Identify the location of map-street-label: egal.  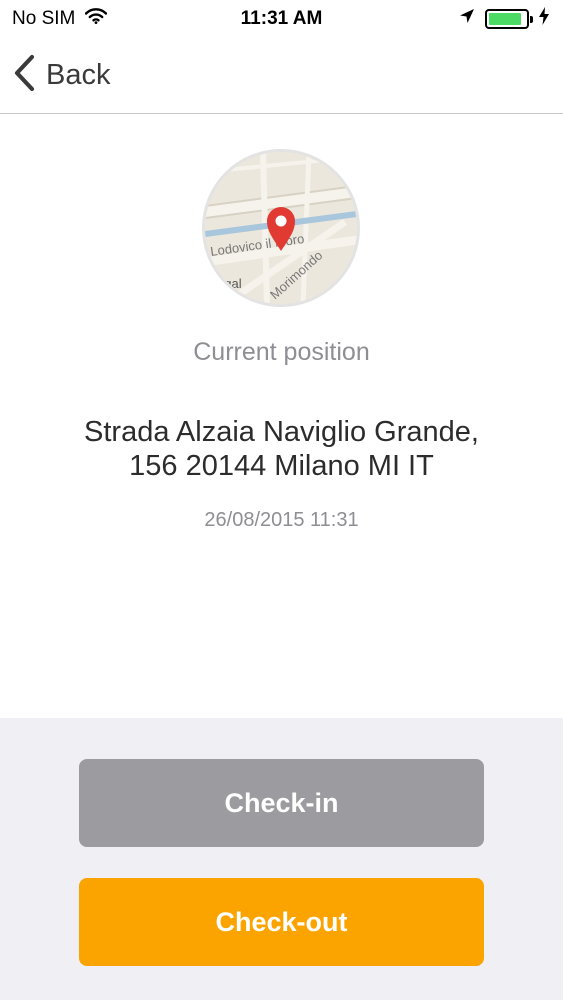
(229, 283).